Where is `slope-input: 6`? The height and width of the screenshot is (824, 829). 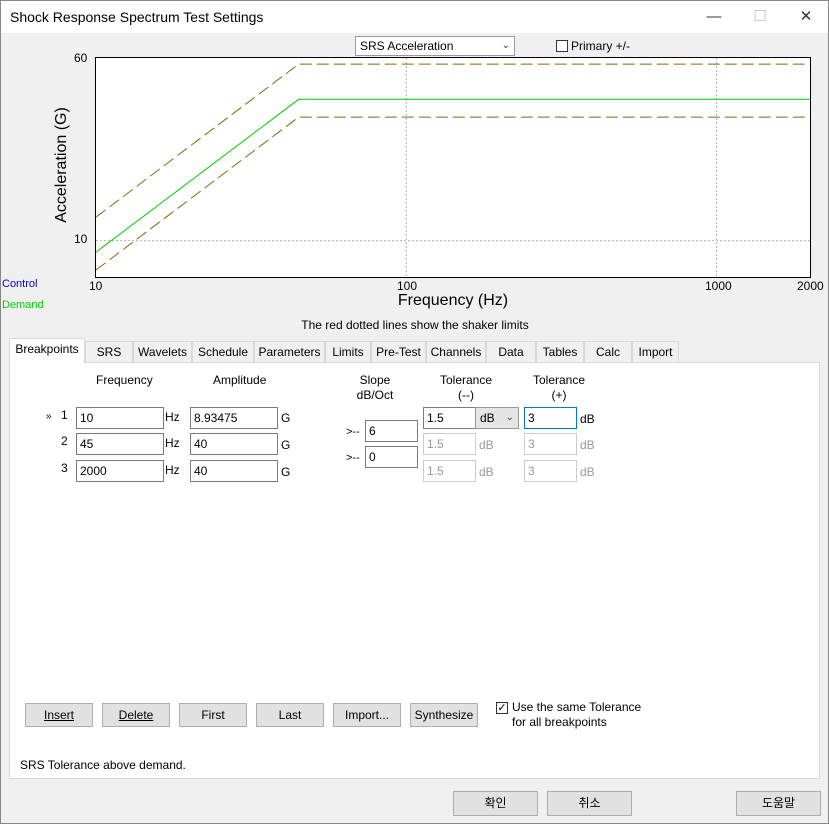
slope-input: 6 is located at coordinates (391, 431).